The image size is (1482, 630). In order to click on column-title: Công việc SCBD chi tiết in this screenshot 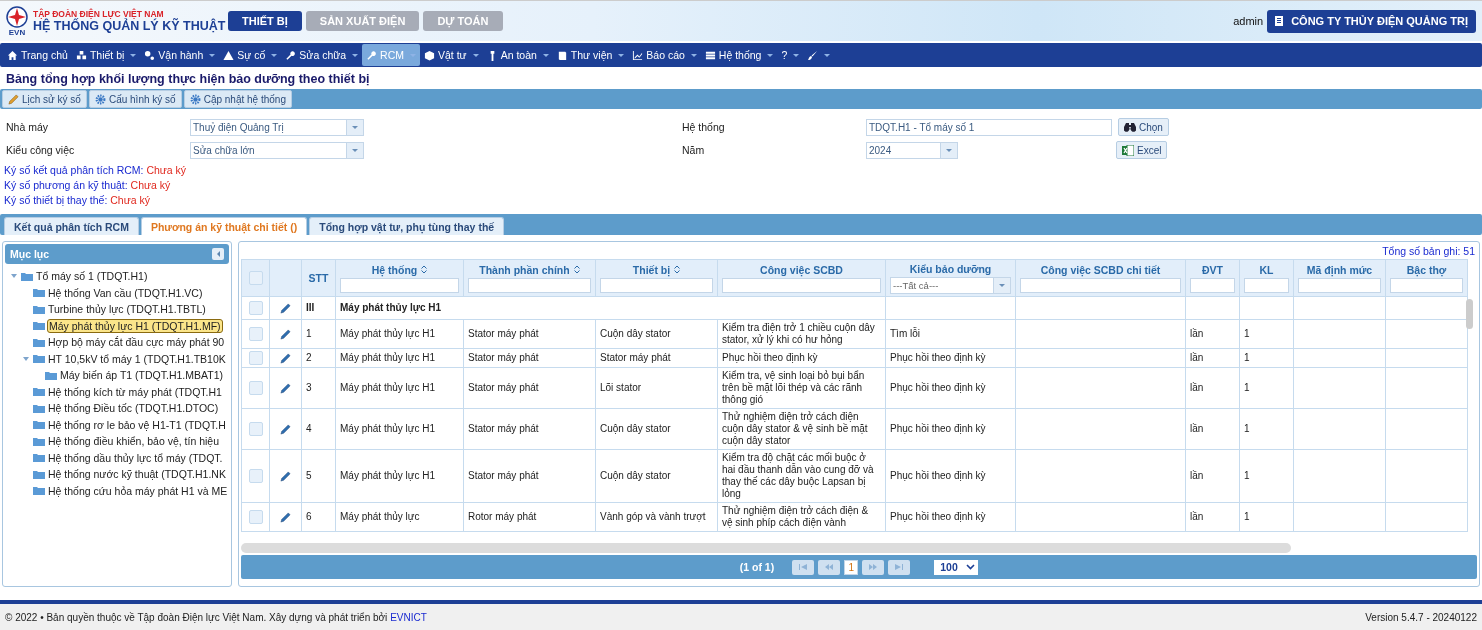, I will do `click(1100, 269)`.